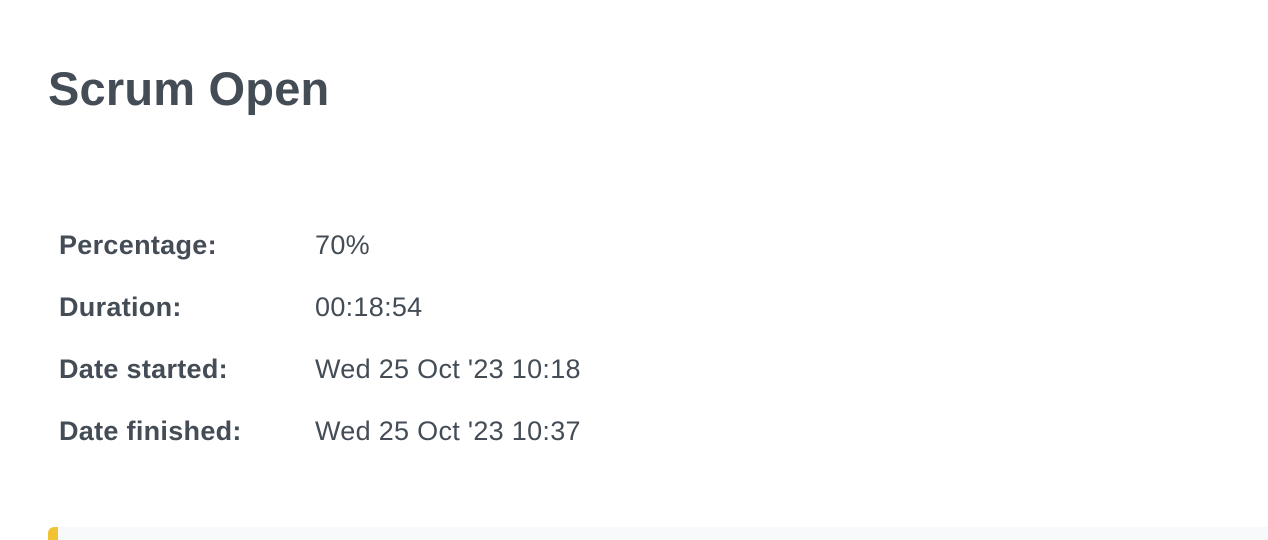  I want to click on duration-label: Duration:, so click(120, 306).